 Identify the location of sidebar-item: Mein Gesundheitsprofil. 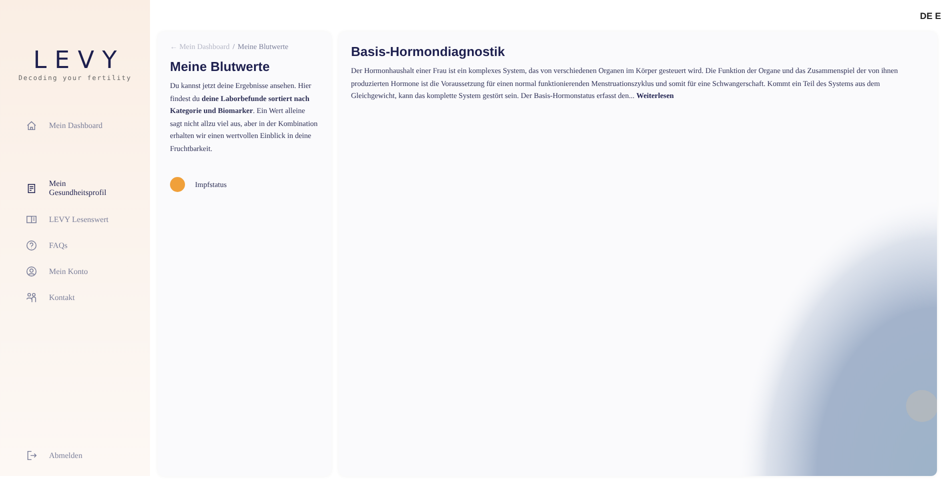
(73, 188).